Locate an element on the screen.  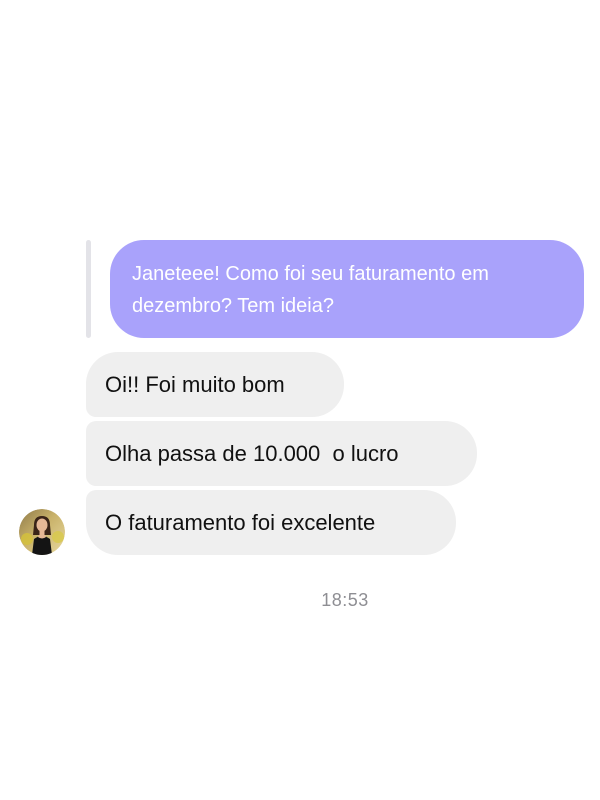
incoming-message-bubble: Olha passa de 10.000 o lucro is located at coordinates (281, 453).